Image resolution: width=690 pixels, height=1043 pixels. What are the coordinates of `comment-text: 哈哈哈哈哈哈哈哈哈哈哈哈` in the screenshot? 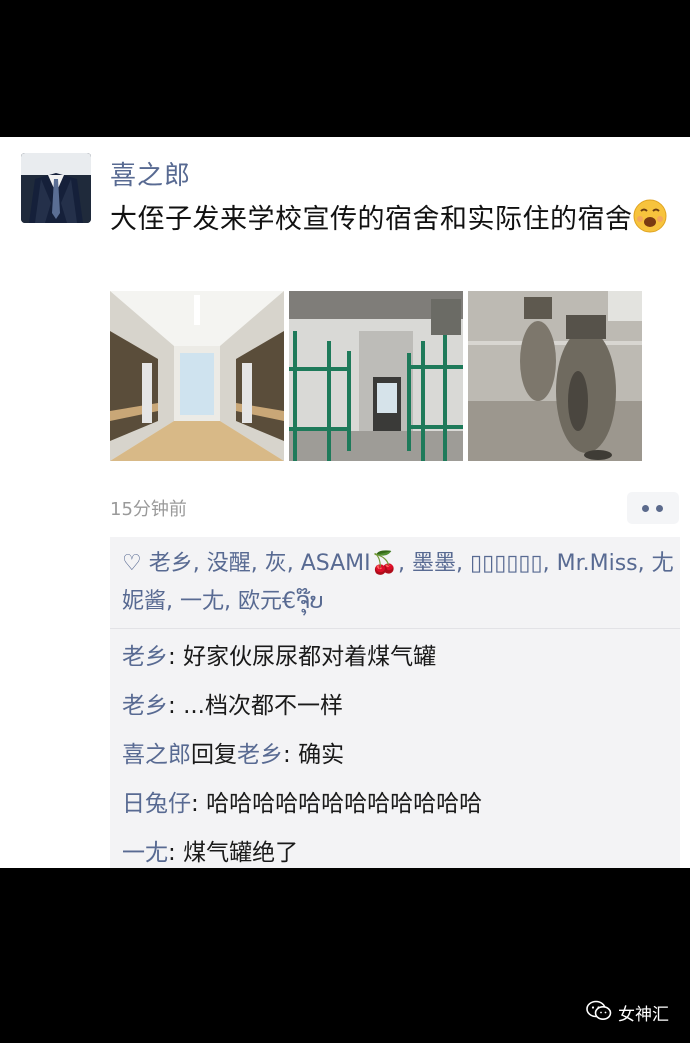 It's located at (344, 804).